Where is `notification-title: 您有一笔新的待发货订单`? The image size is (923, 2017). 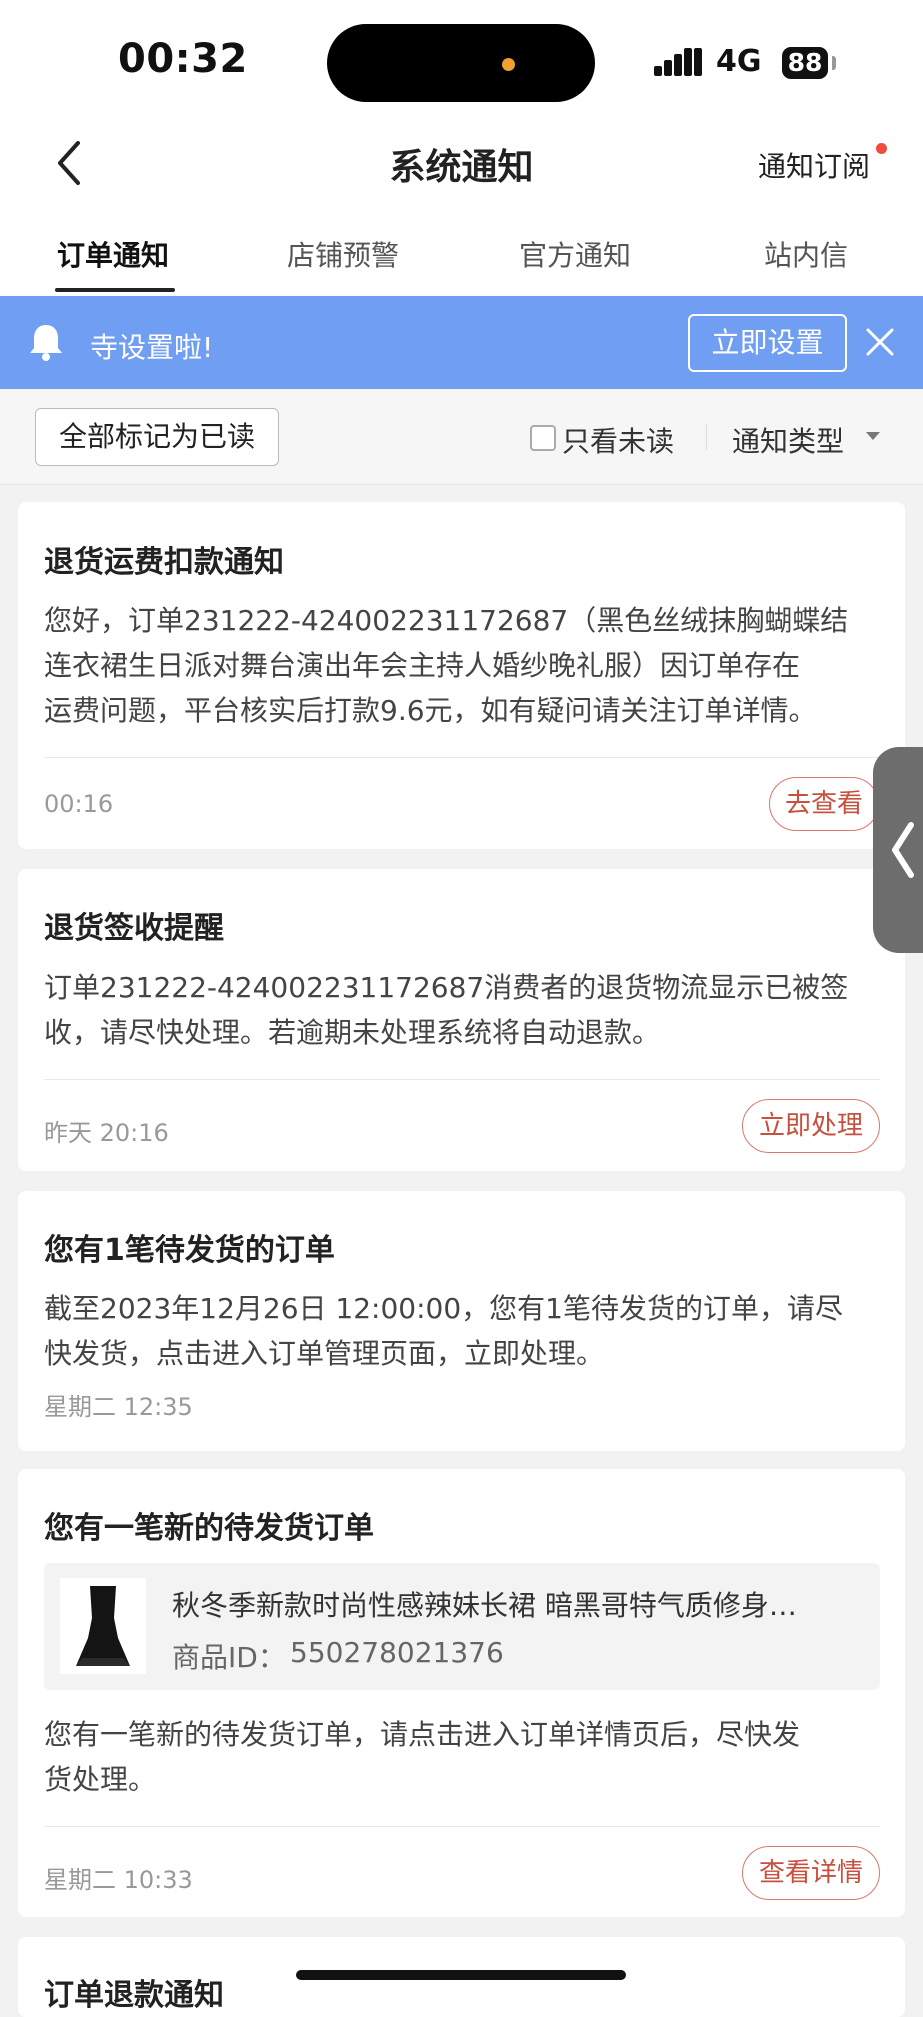
notification-title: 您有一笔新的待发货订单 is located at coordinates (209, 1528).